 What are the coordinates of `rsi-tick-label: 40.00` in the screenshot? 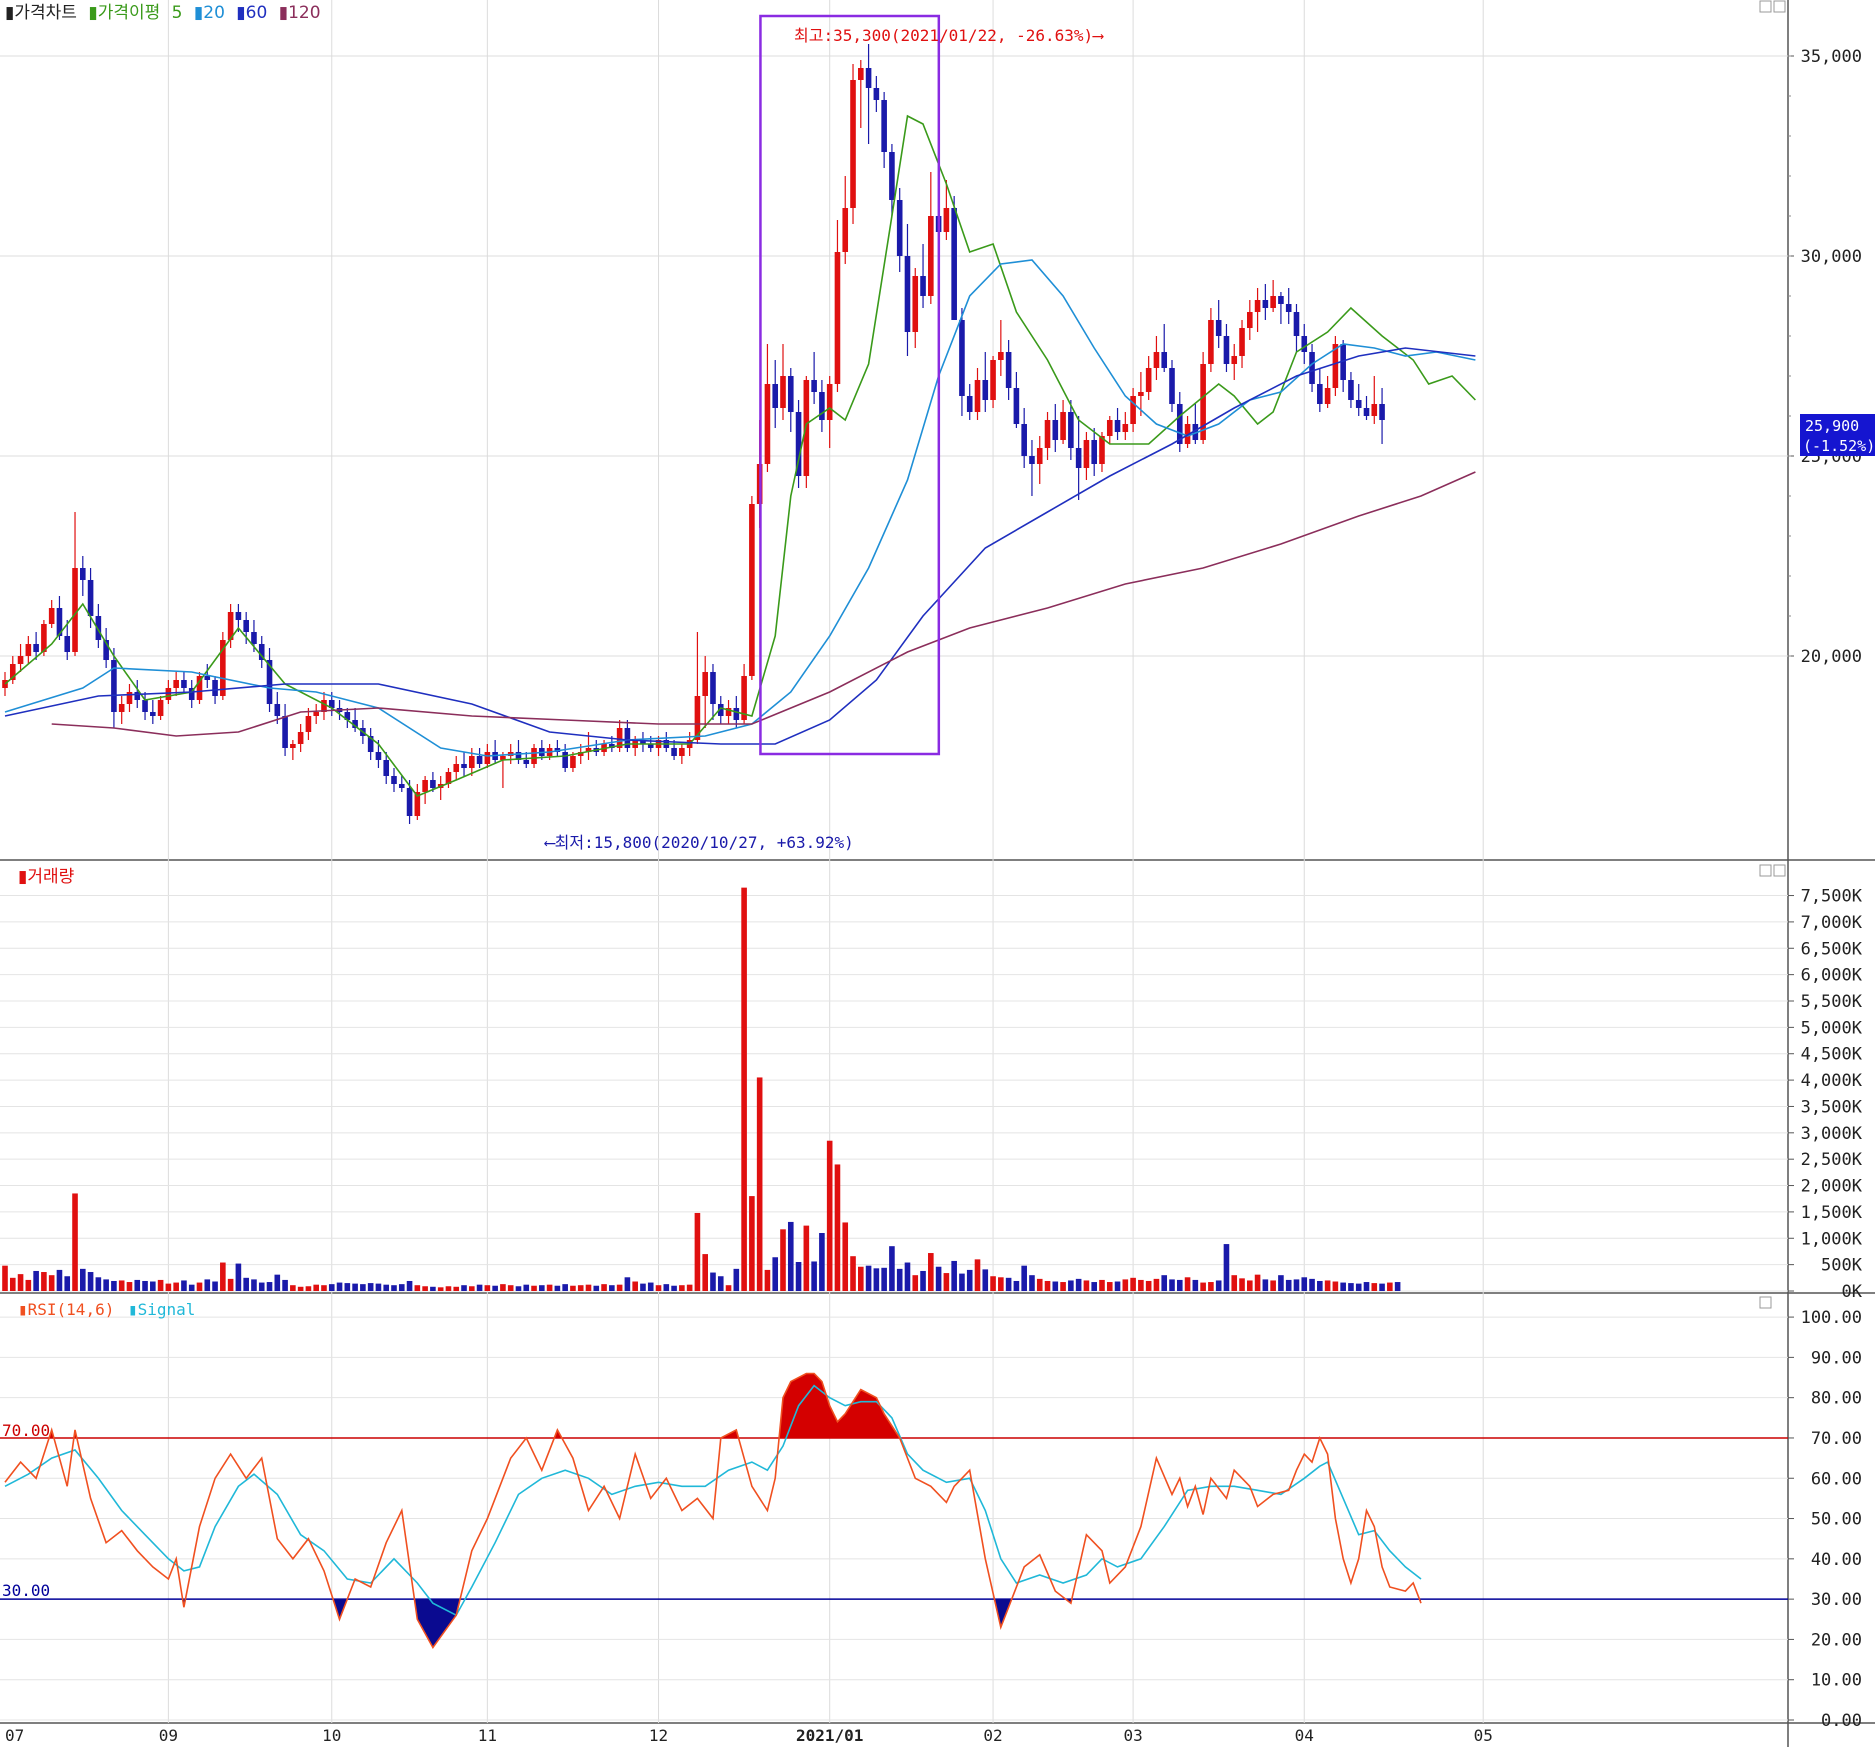 It's located at (1836, 1560).